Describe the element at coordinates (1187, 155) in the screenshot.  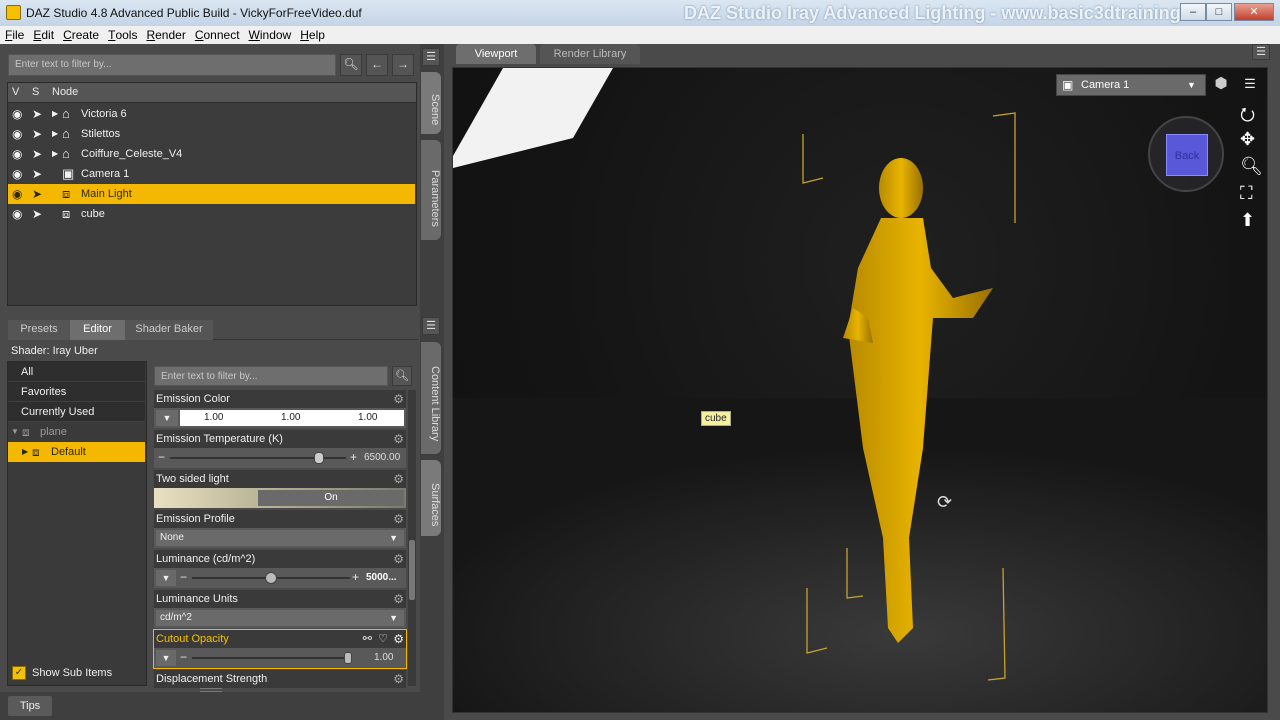
I see `nav-cube-face: Back` at that location.